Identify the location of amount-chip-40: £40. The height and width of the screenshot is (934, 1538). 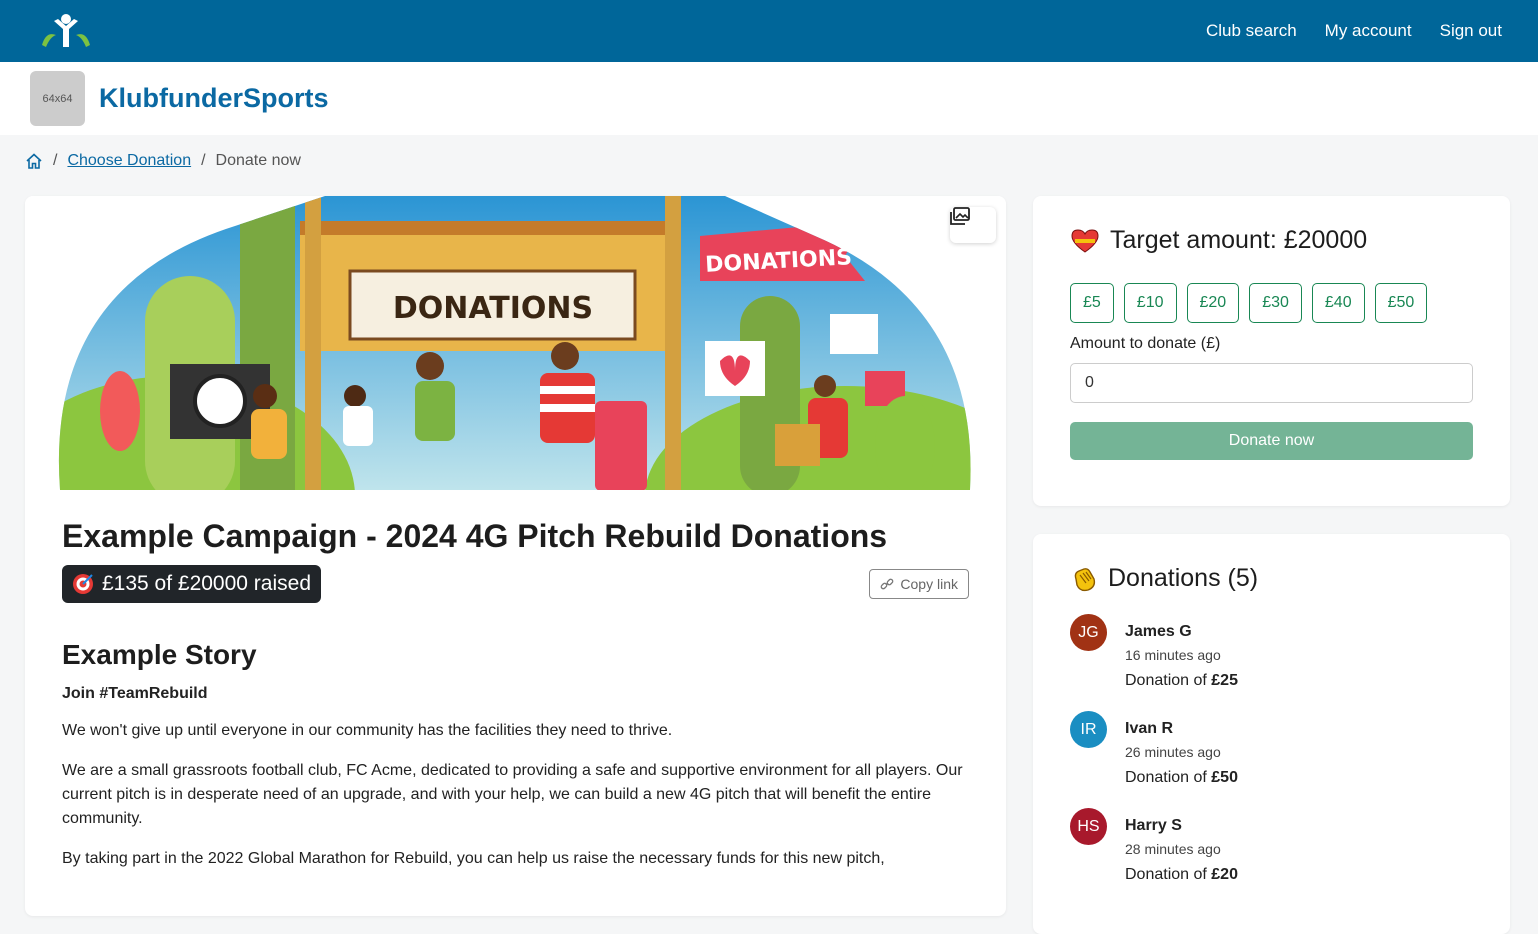
(1338, 303).